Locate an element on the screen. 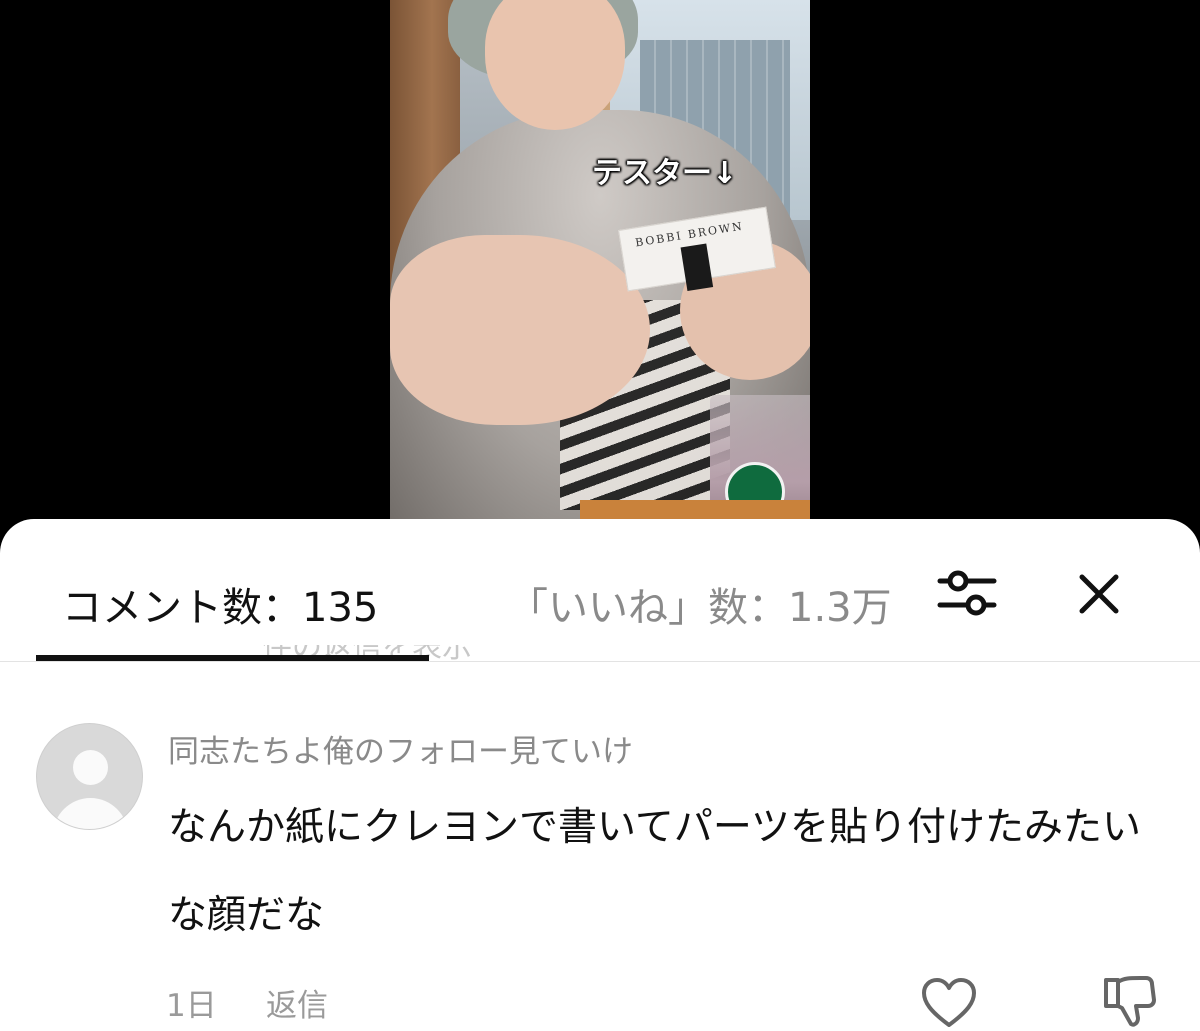  heart-icon is located at coordinates (949, 1002).